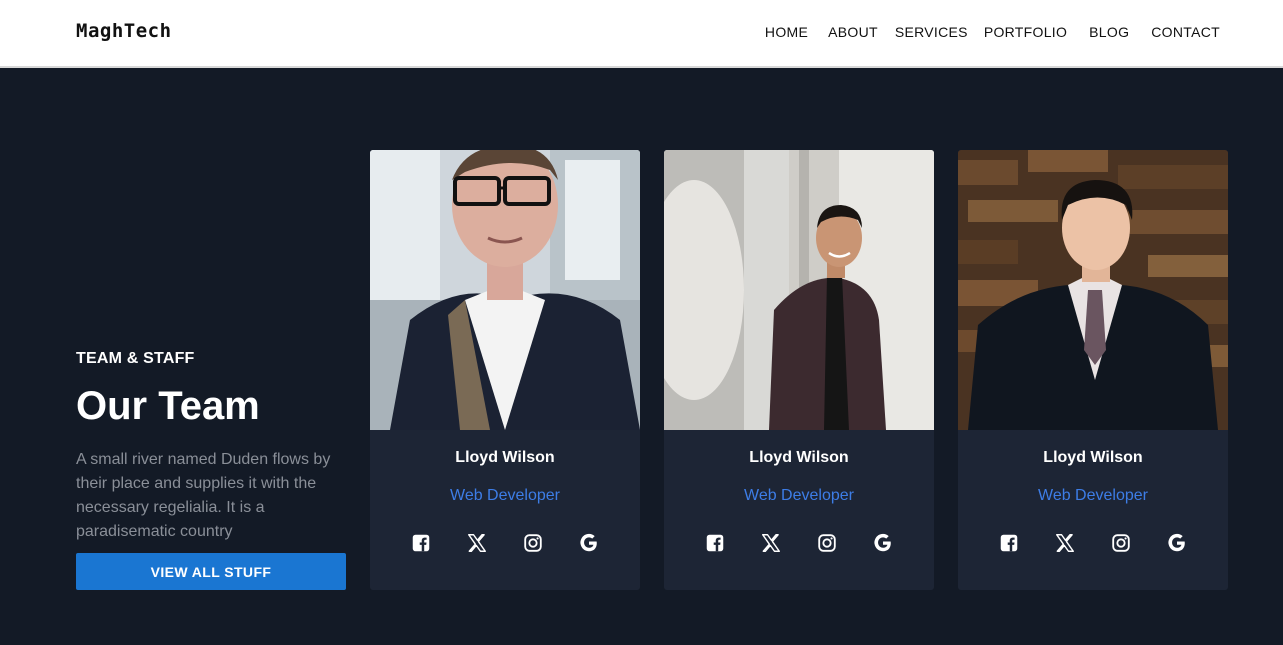 The image size is (1283, 645). Describe the element at coordinates (931, 32) in the screenshot. I see `nav-services: SERVICES` at that location.